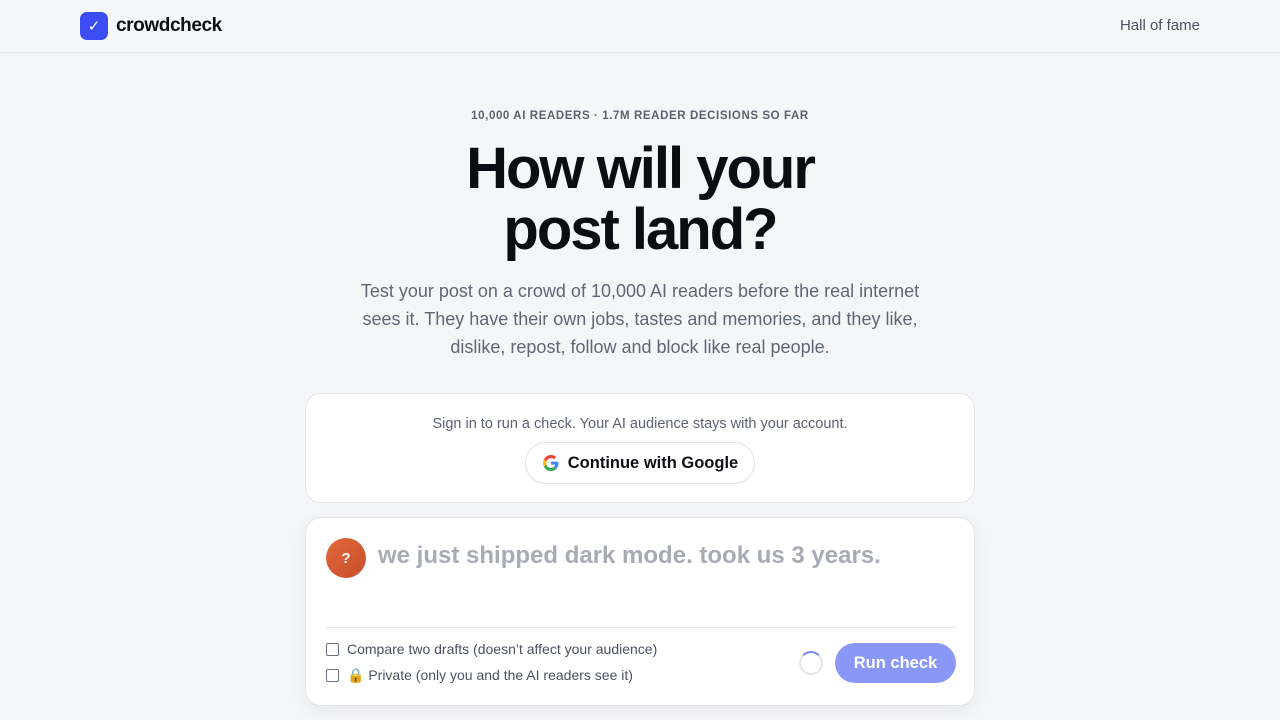 The width and height of the screenshot is (1280, 720). Describe the element at coordinates (640, 26) in the screenshot. I see `top-nav: ✓ crowdcheck Hall of fame` at that location.